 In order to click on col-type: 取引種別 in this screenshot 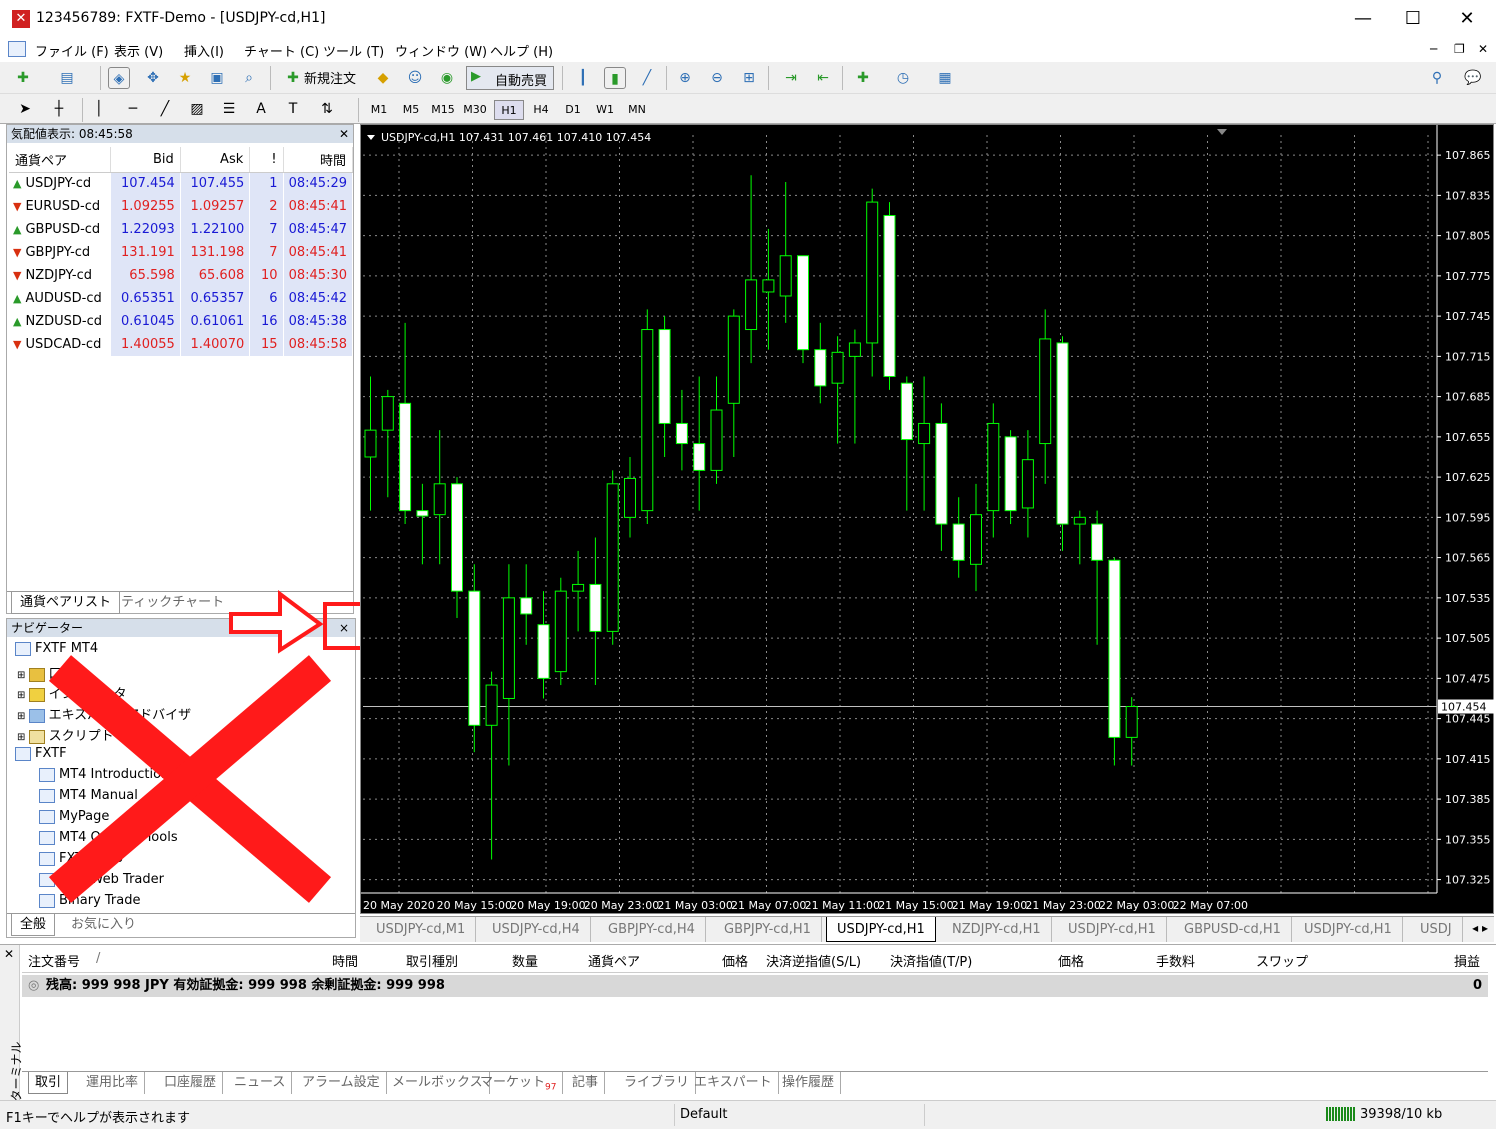, I will do `click(432, 960)`.